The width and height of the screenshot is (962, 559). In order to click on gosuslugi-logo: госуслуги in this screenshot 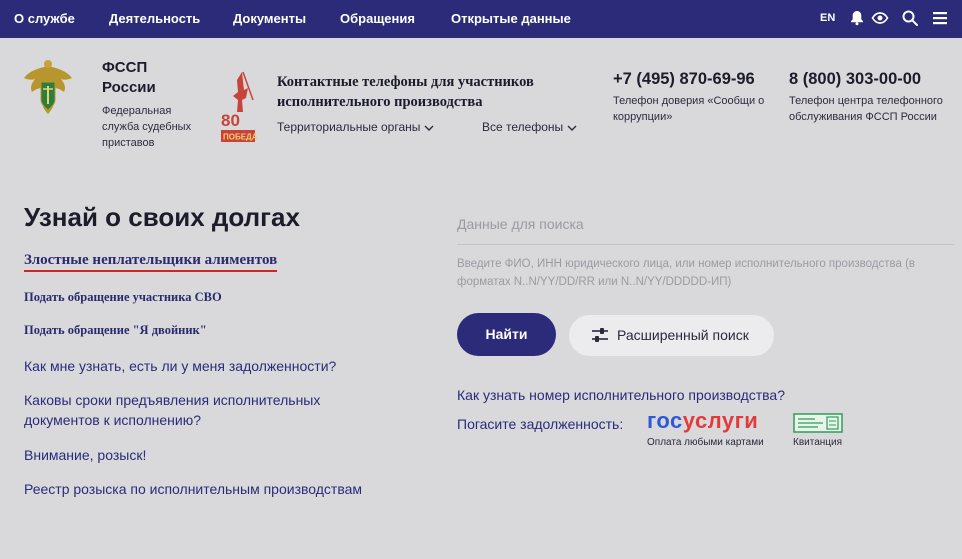, I will do `click(702, 421)`.